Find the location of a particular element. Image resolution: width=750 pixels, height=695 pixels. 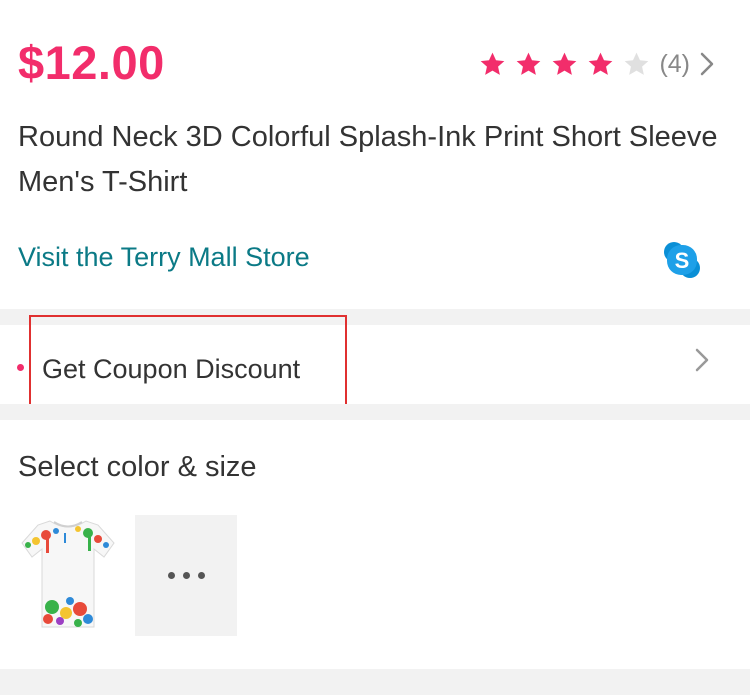

more-variants-button is located at coordinates (186, 575).